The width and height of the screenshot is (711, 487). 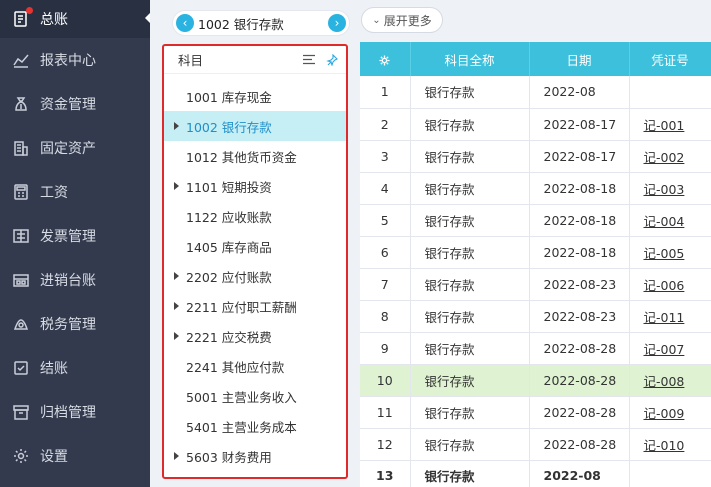 I want to click on tree-item-2202: 2202 应付账款, so click(x=255, y=276).